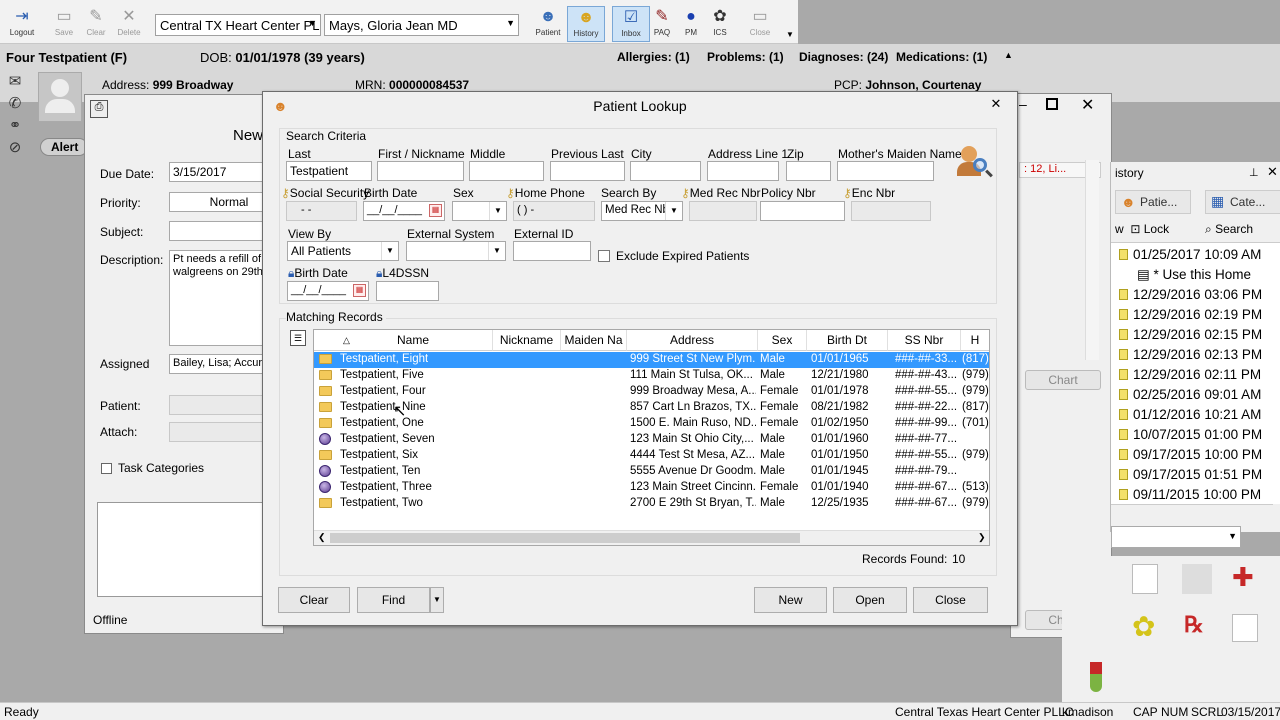  Describe the element at coordinates (587, 171) in the screenshot. I see `previous-last-input` at that location.